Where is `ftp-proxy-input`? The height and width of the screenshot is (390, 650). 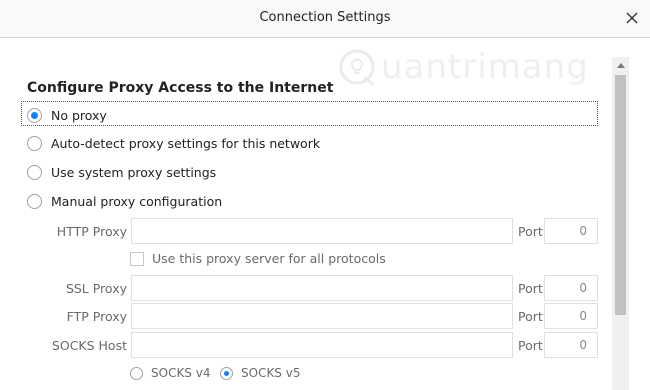 ftp-proxy-input is located at coordinates (322, 316).